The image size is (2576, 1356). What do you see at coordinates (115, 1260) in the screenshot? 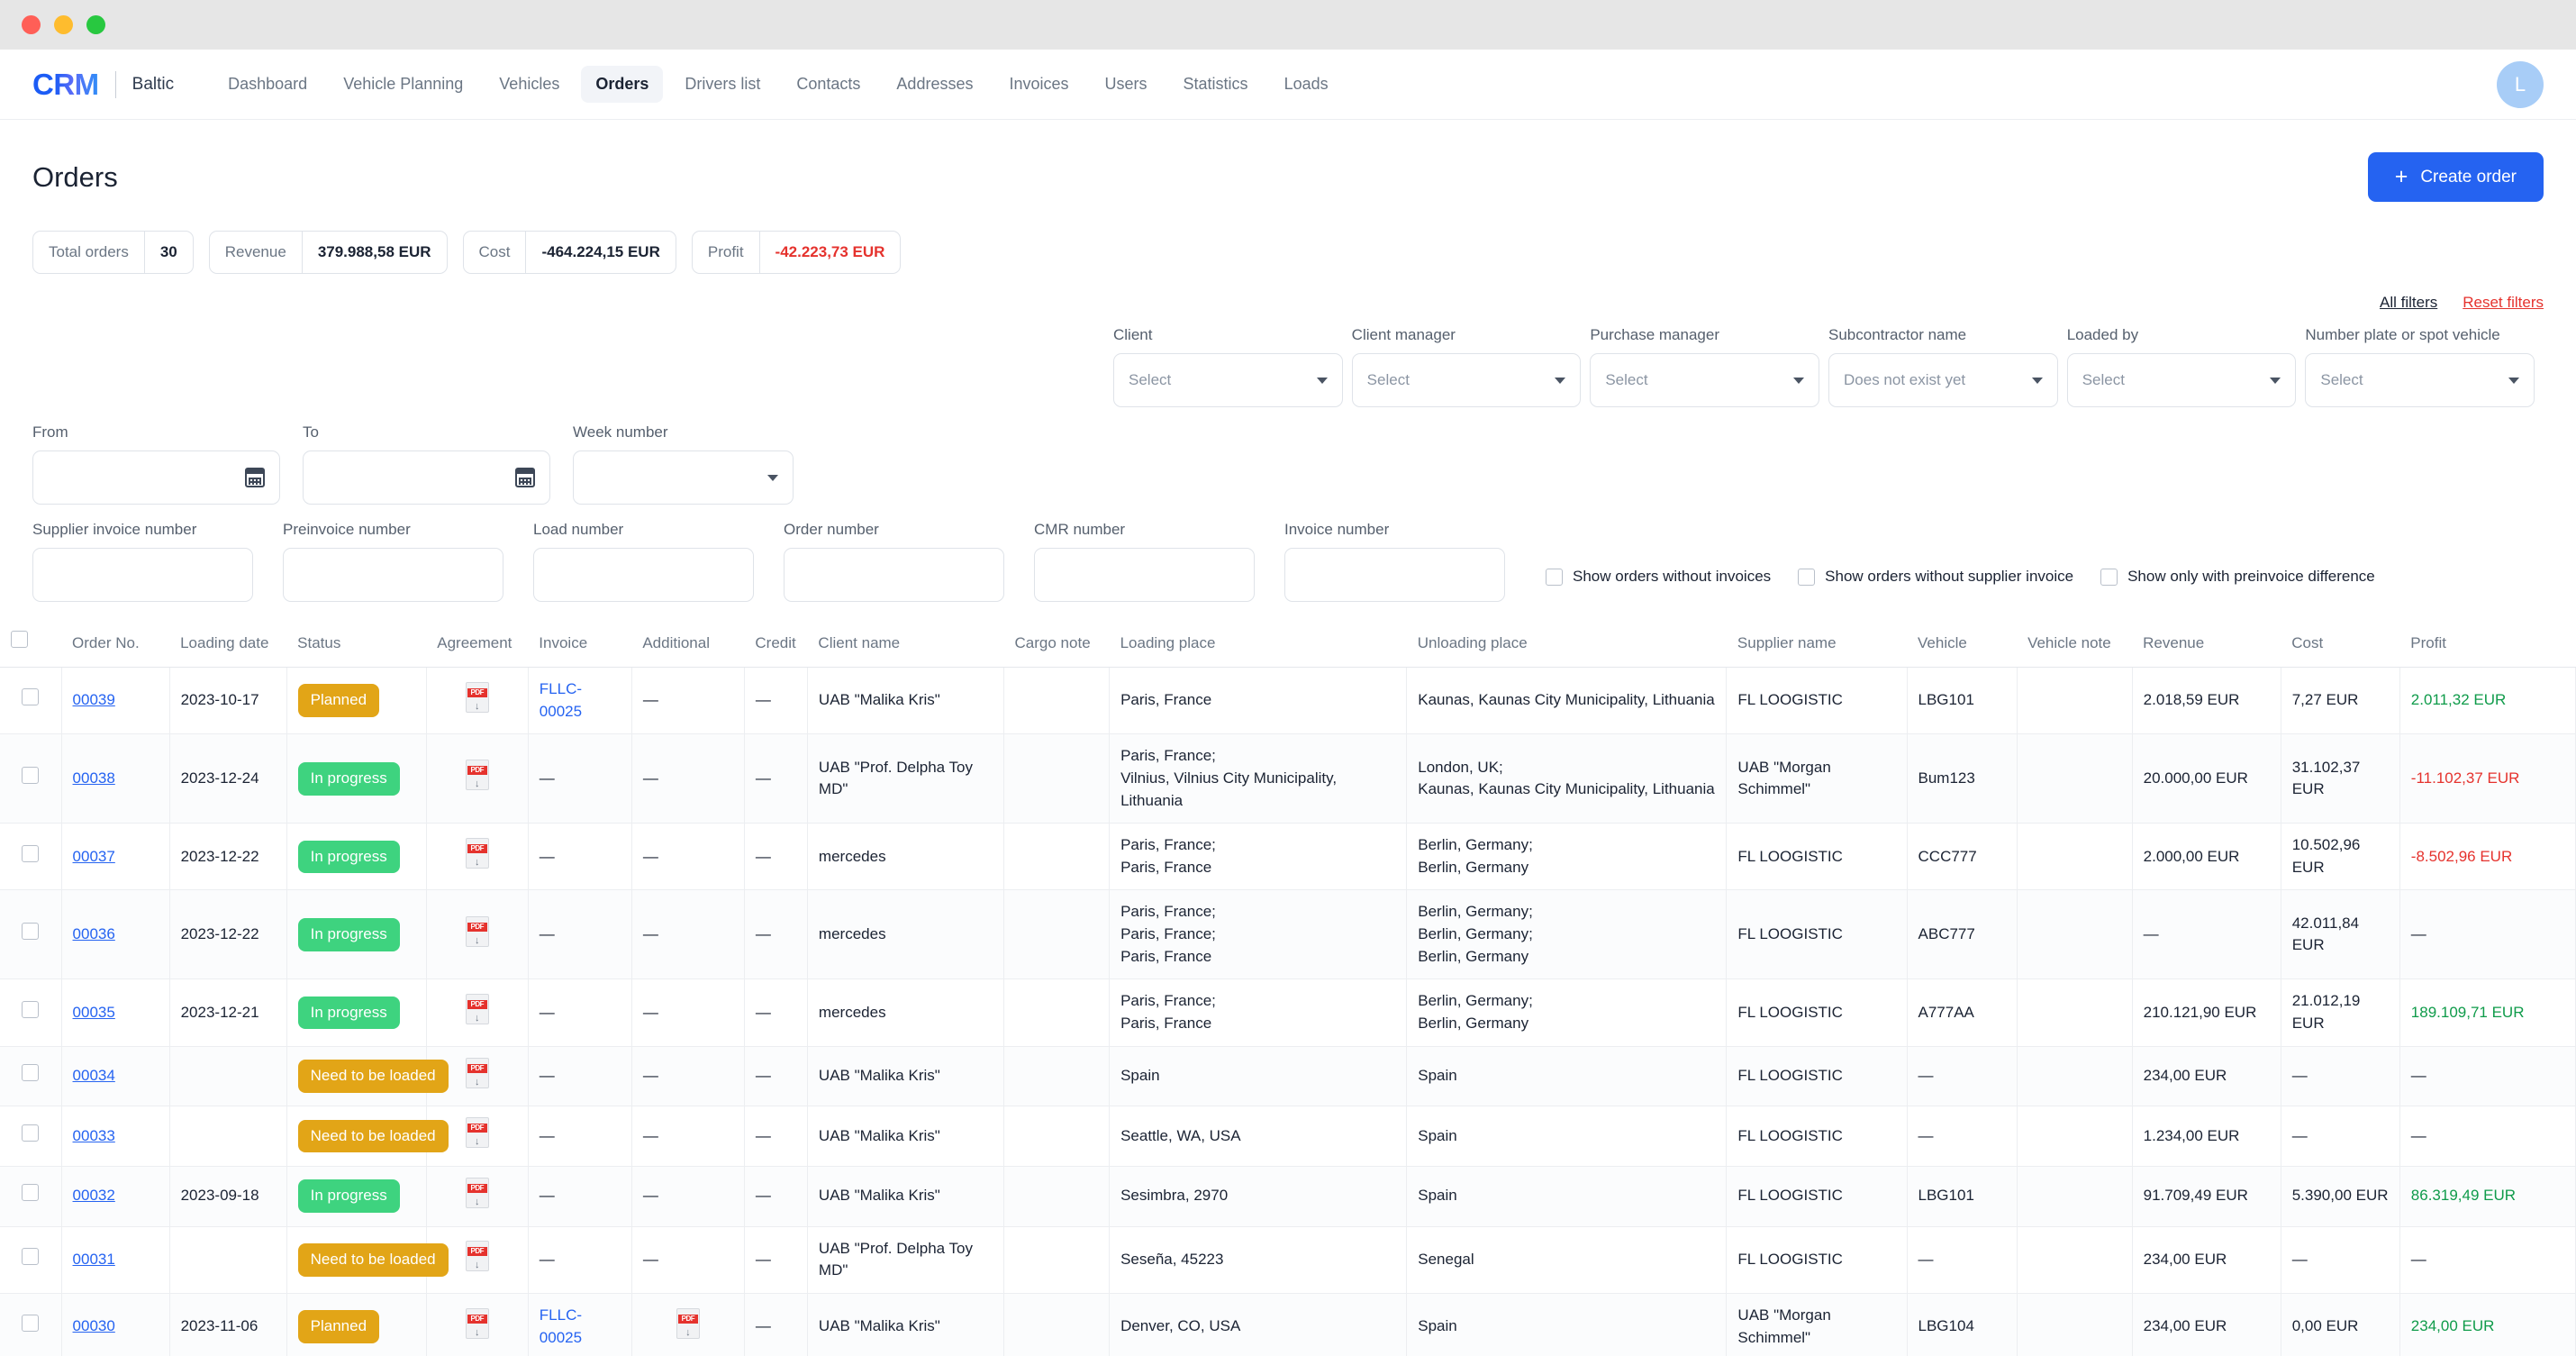
I see `order-no-cell: 00031` at bounding box center [115, 1260].